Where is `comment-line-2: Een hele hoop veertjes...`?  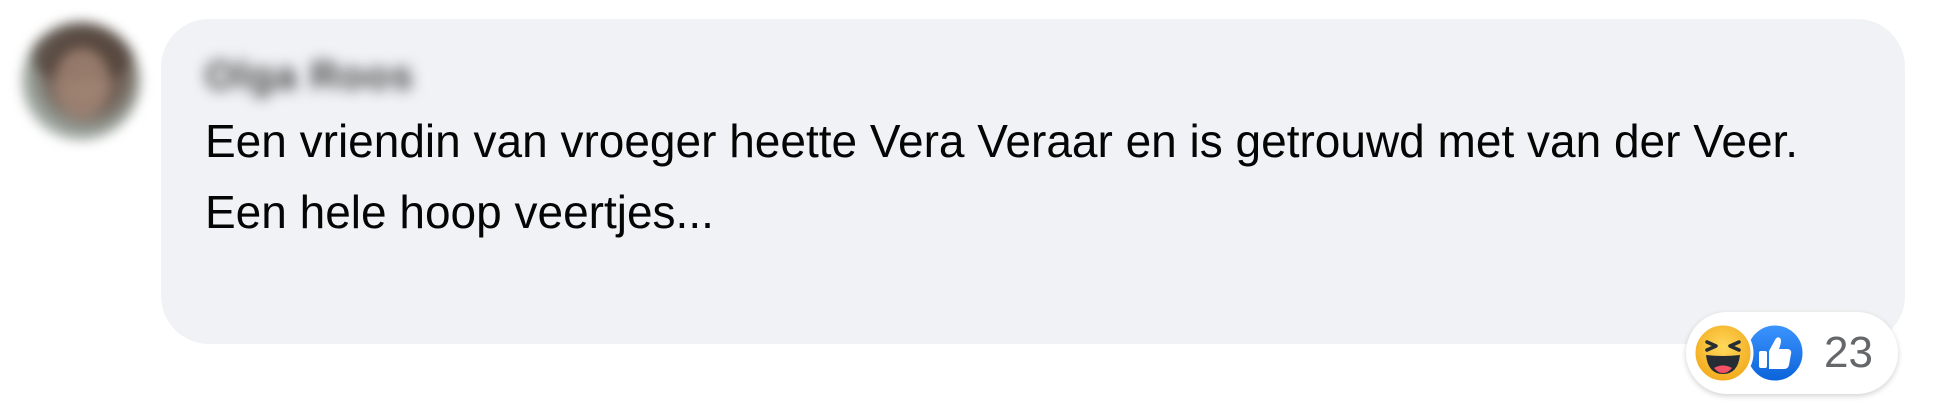
comment-line-2: Een hele hoop veertjes... is located at coordinates (459, 212).